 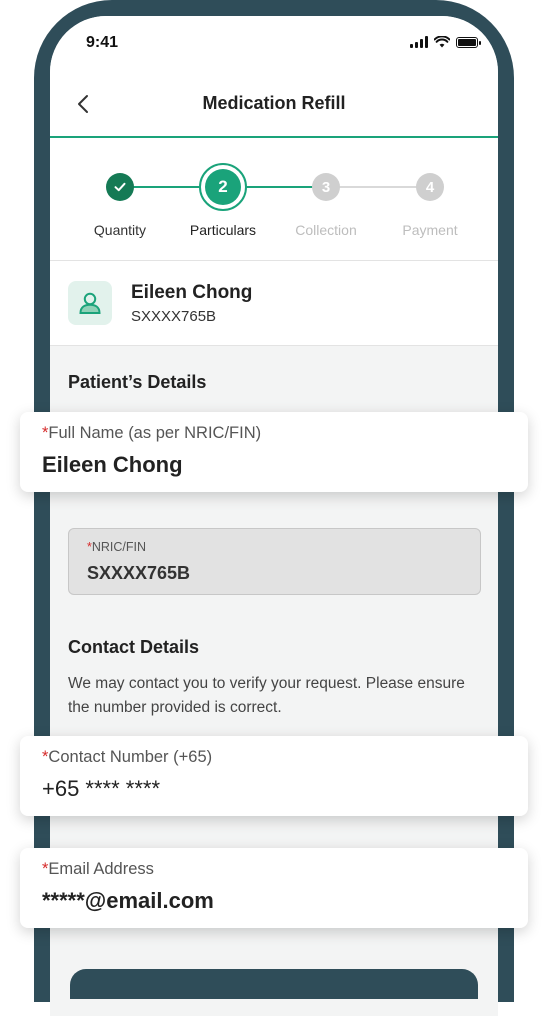 What do you see at coordinates (274, 303) in the screenshot?
I see `patient-profile-card: Eileen Chong SXXXX765B` at bounding box center [274, 303].